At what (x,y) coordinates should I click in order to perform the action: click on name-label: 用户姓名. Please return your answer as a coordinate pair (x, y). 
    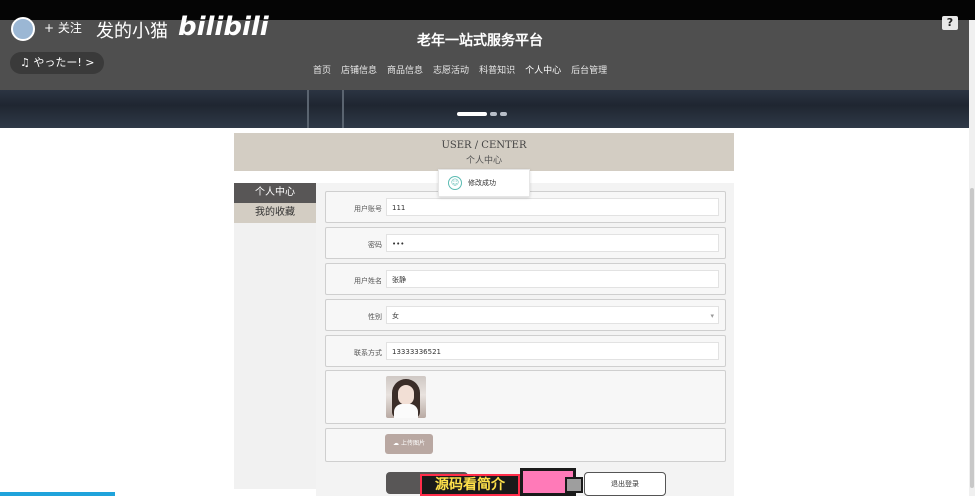
    Looking at the image, I should click on (368, 281).